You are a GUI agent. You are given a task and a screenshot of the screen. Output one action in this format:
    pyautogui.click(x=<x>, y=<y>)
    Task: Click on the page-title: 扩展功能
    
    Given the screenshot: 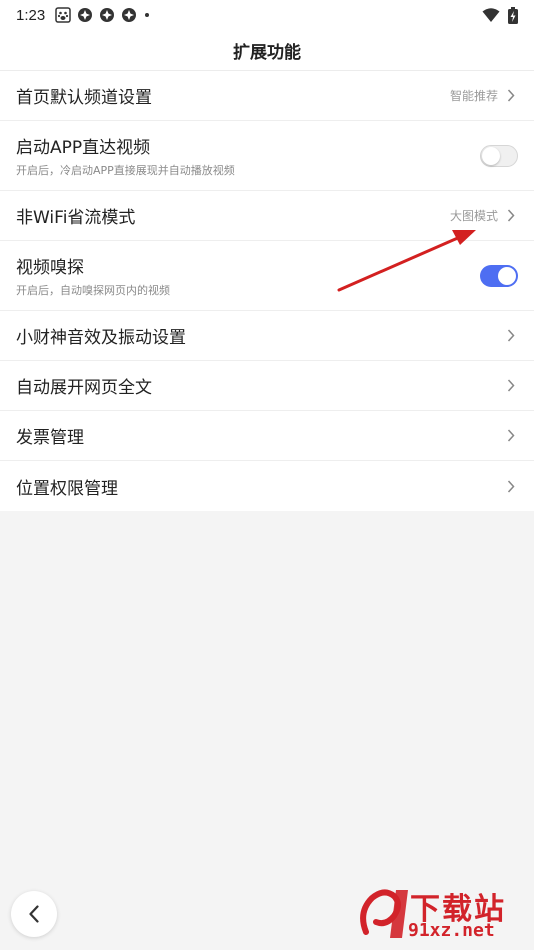 What is the action you would take?
    pyautogui.click(x=267, y=52)
    